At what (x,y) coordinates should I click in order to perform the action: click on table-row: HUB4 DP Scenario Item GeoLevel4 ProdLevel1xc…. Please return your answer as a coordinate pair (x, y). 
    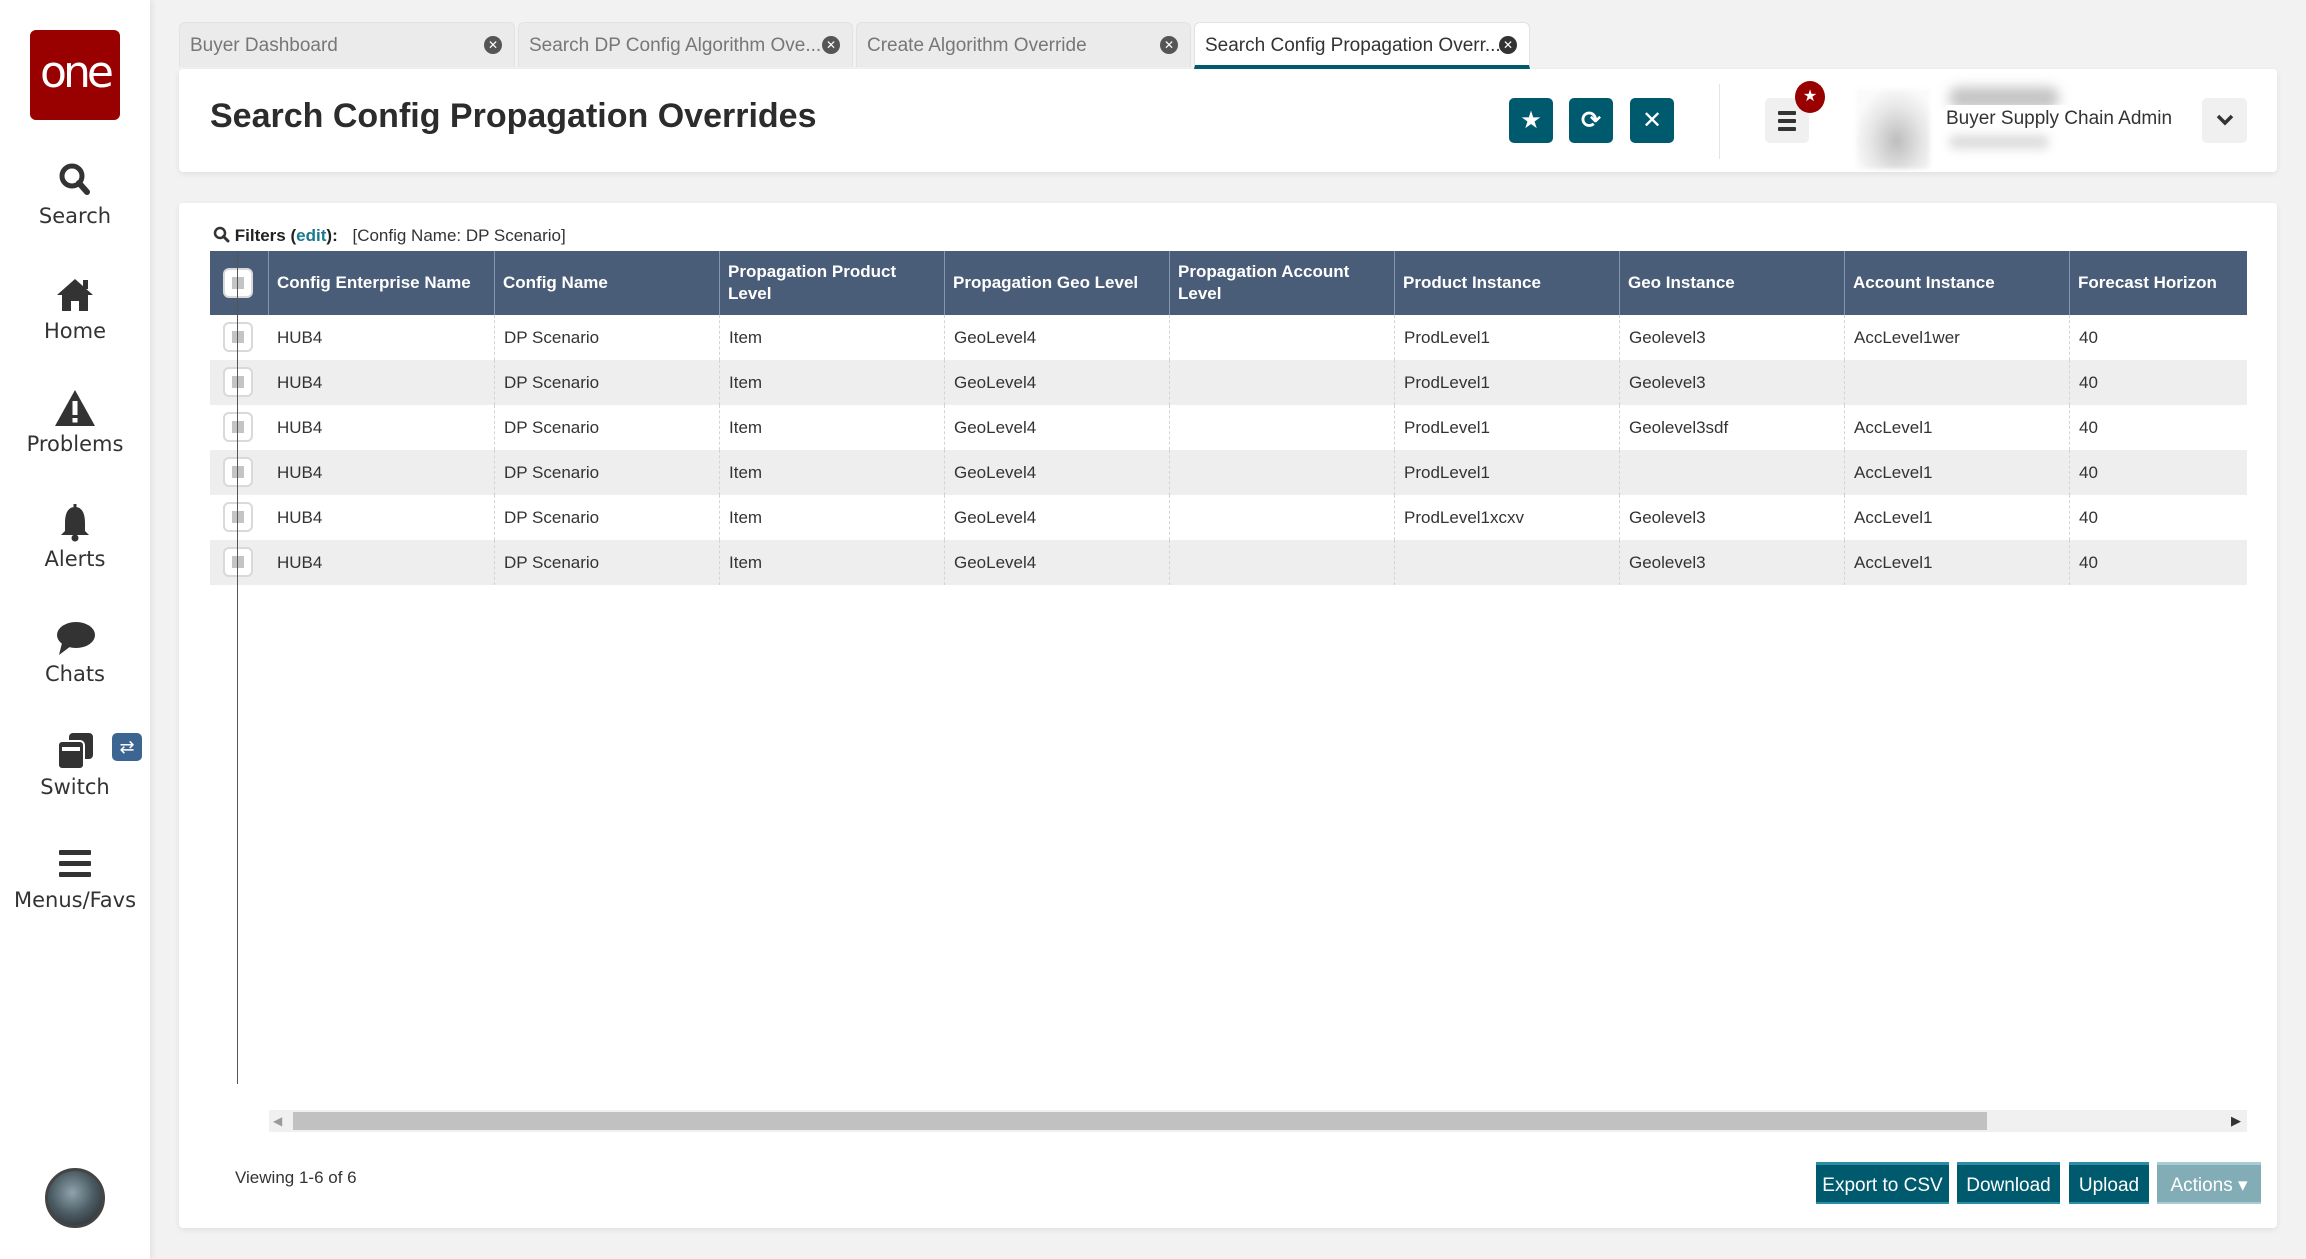
    Looking at the image, I should click on (1228, 517).